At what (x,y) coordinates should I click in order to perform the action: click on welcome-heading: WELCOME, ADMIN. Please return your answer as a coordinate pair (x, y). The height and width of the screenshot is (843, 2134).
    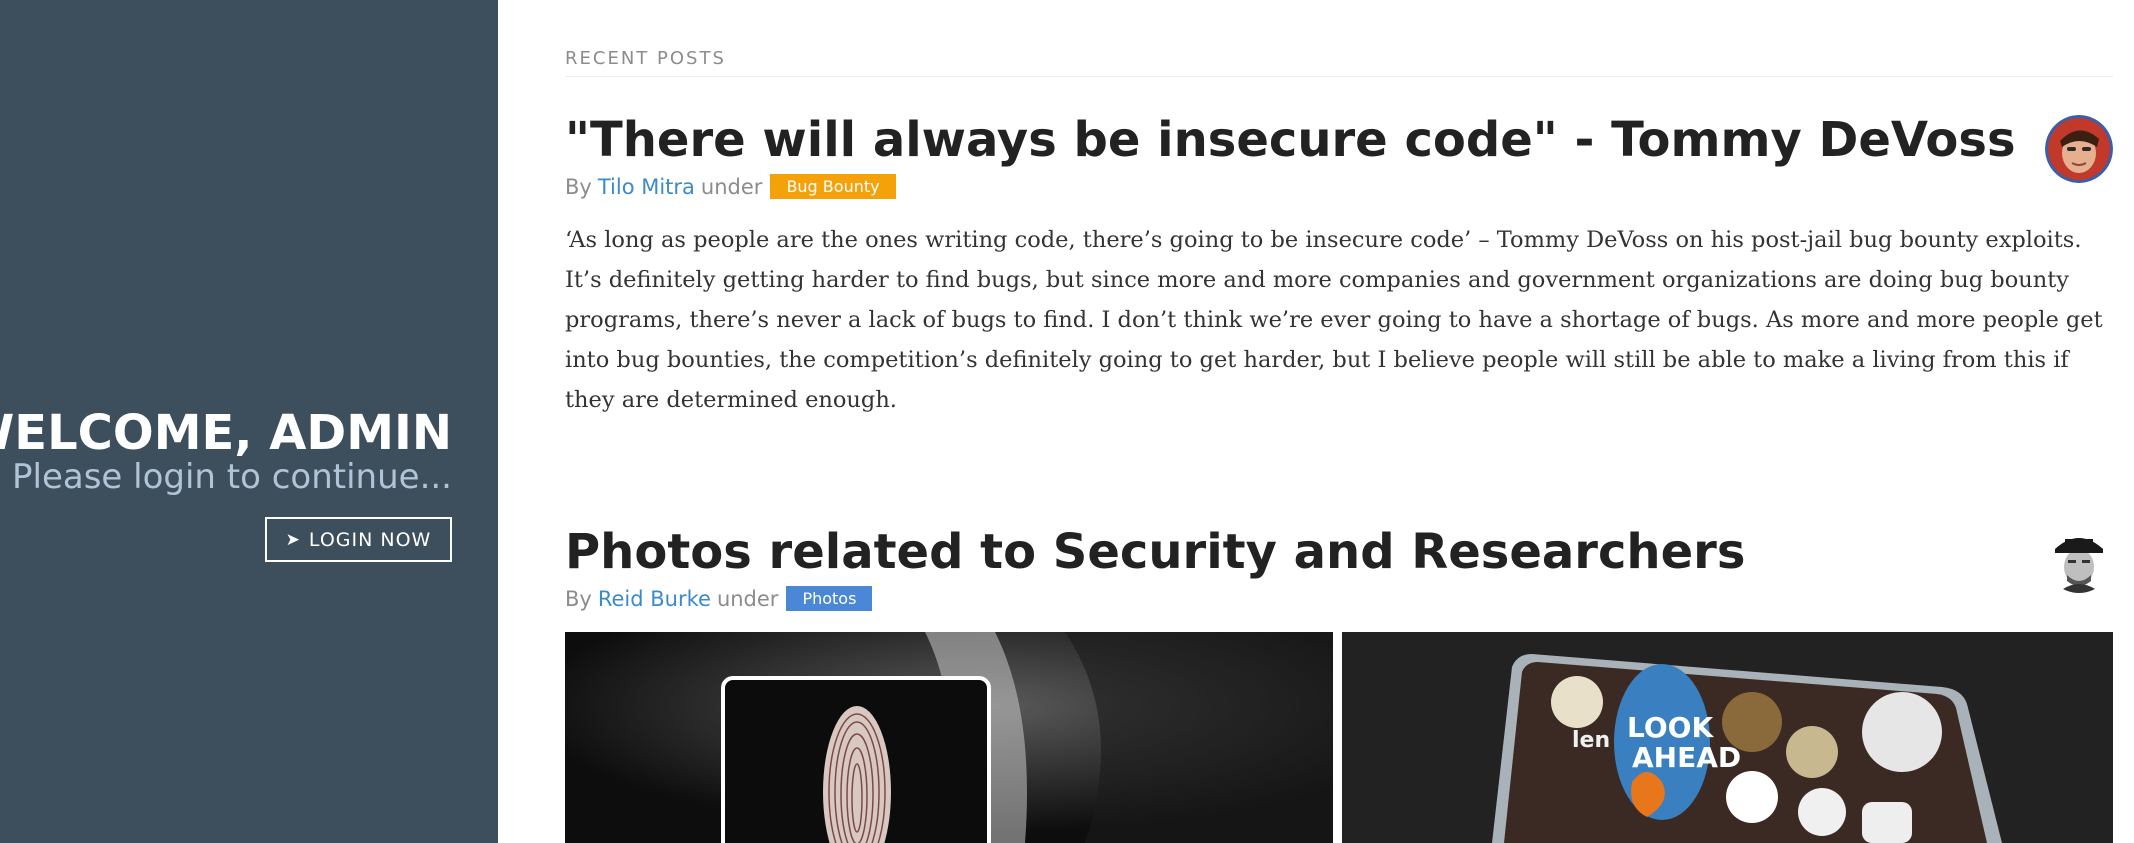
    Looking at the image, I should click on (226, 433).